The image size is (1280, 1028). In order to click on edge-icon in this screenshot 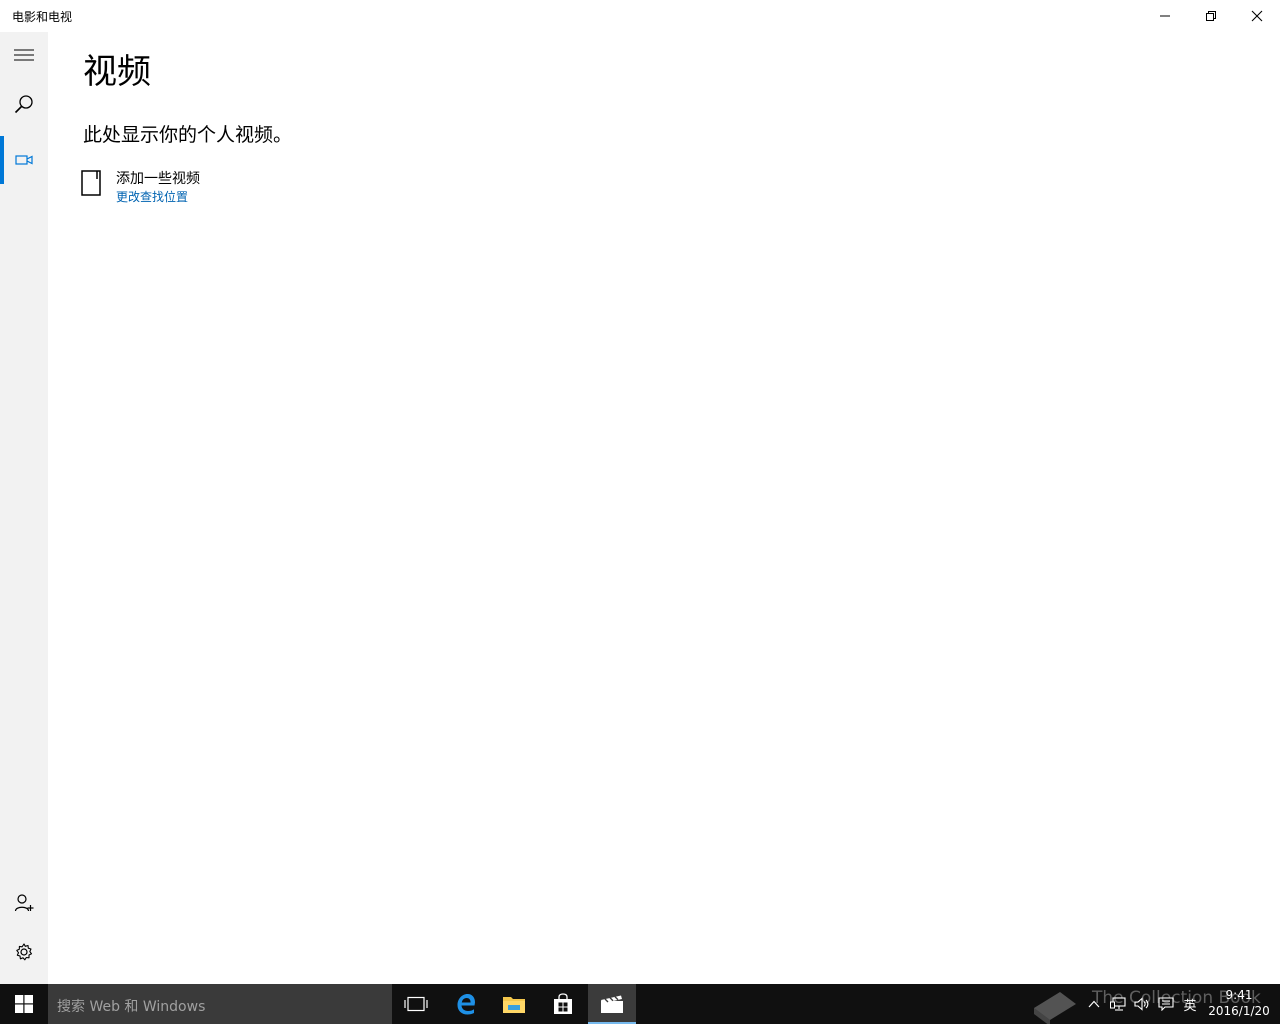, I will do `click(466, 1004)`.